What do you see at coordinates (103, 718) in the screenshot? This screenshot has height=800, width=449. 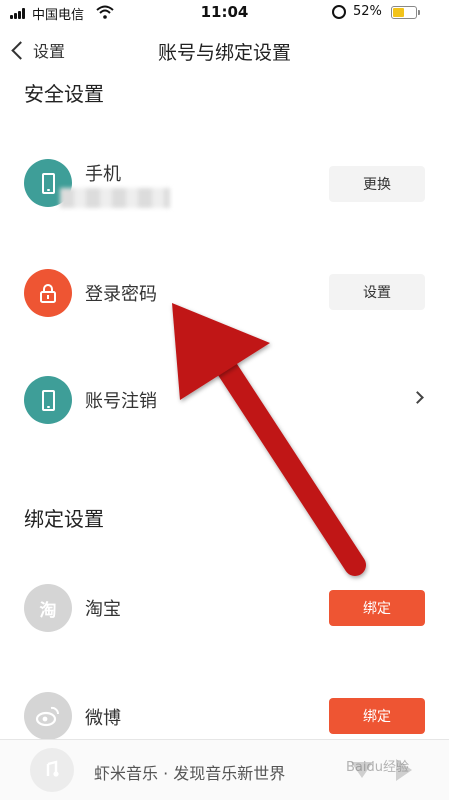 I see `weibo-label: 微博` at bounding box center [103, 718].